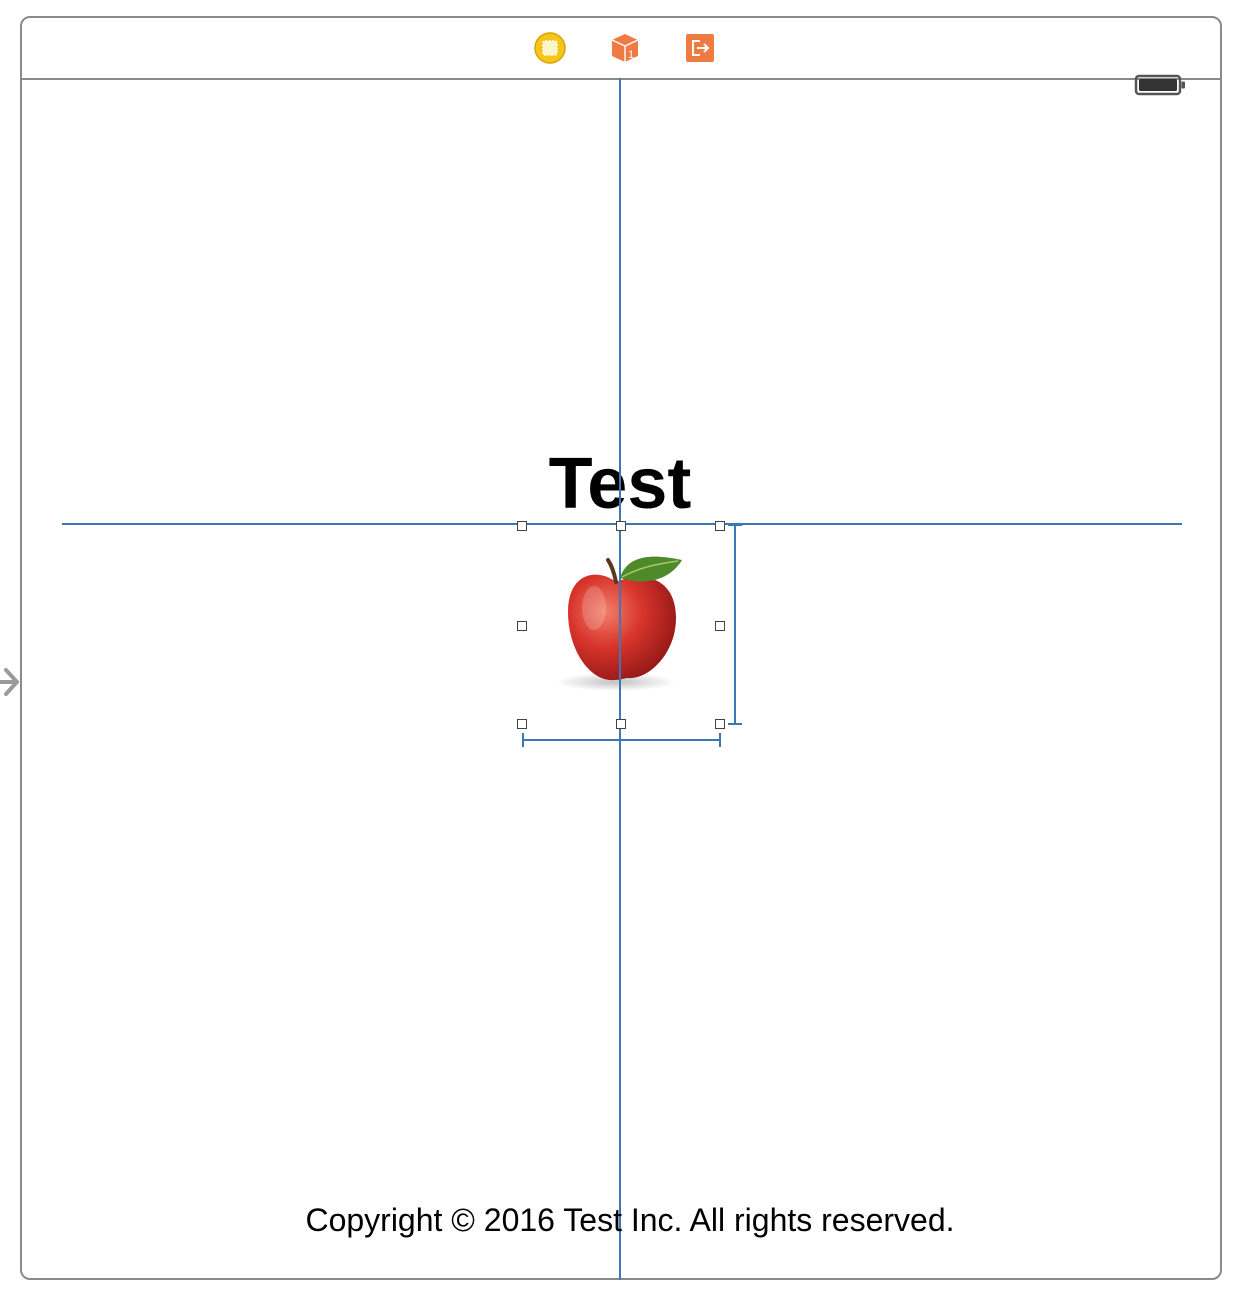 The image size is (1250, 1314). What do you see at coordinates (720, 724) in the screenshot?
I see `resize-handle-bottom-right` at bounding box center [720, 724].